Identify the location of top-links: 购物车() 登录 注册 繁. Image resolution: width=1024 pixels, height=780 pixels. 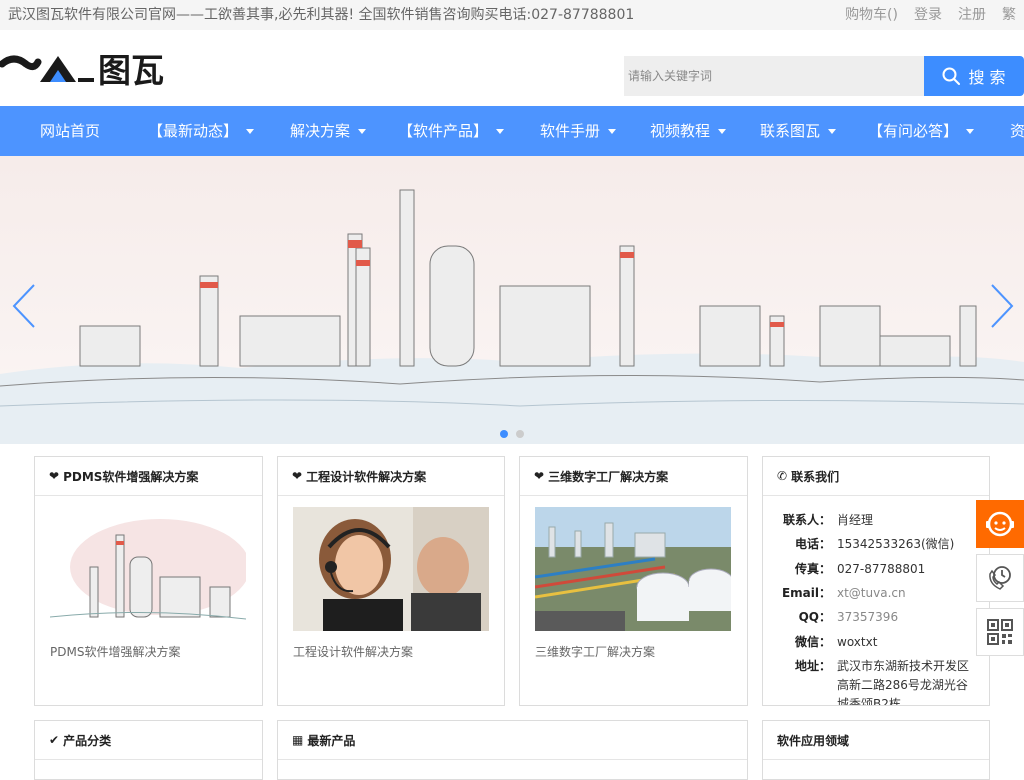
(930, 15).